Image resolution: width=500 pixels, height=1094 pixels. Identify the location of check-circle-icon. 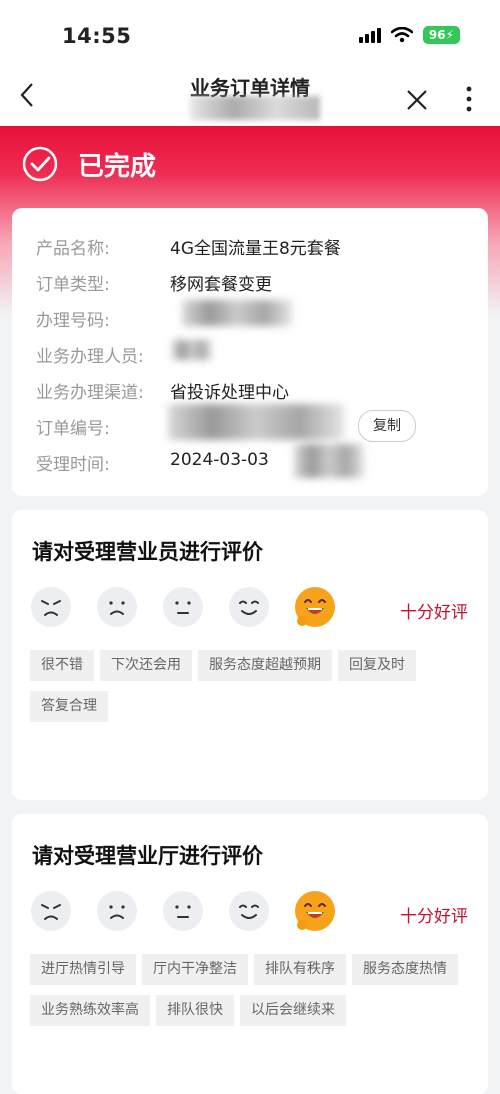
(40, 164).